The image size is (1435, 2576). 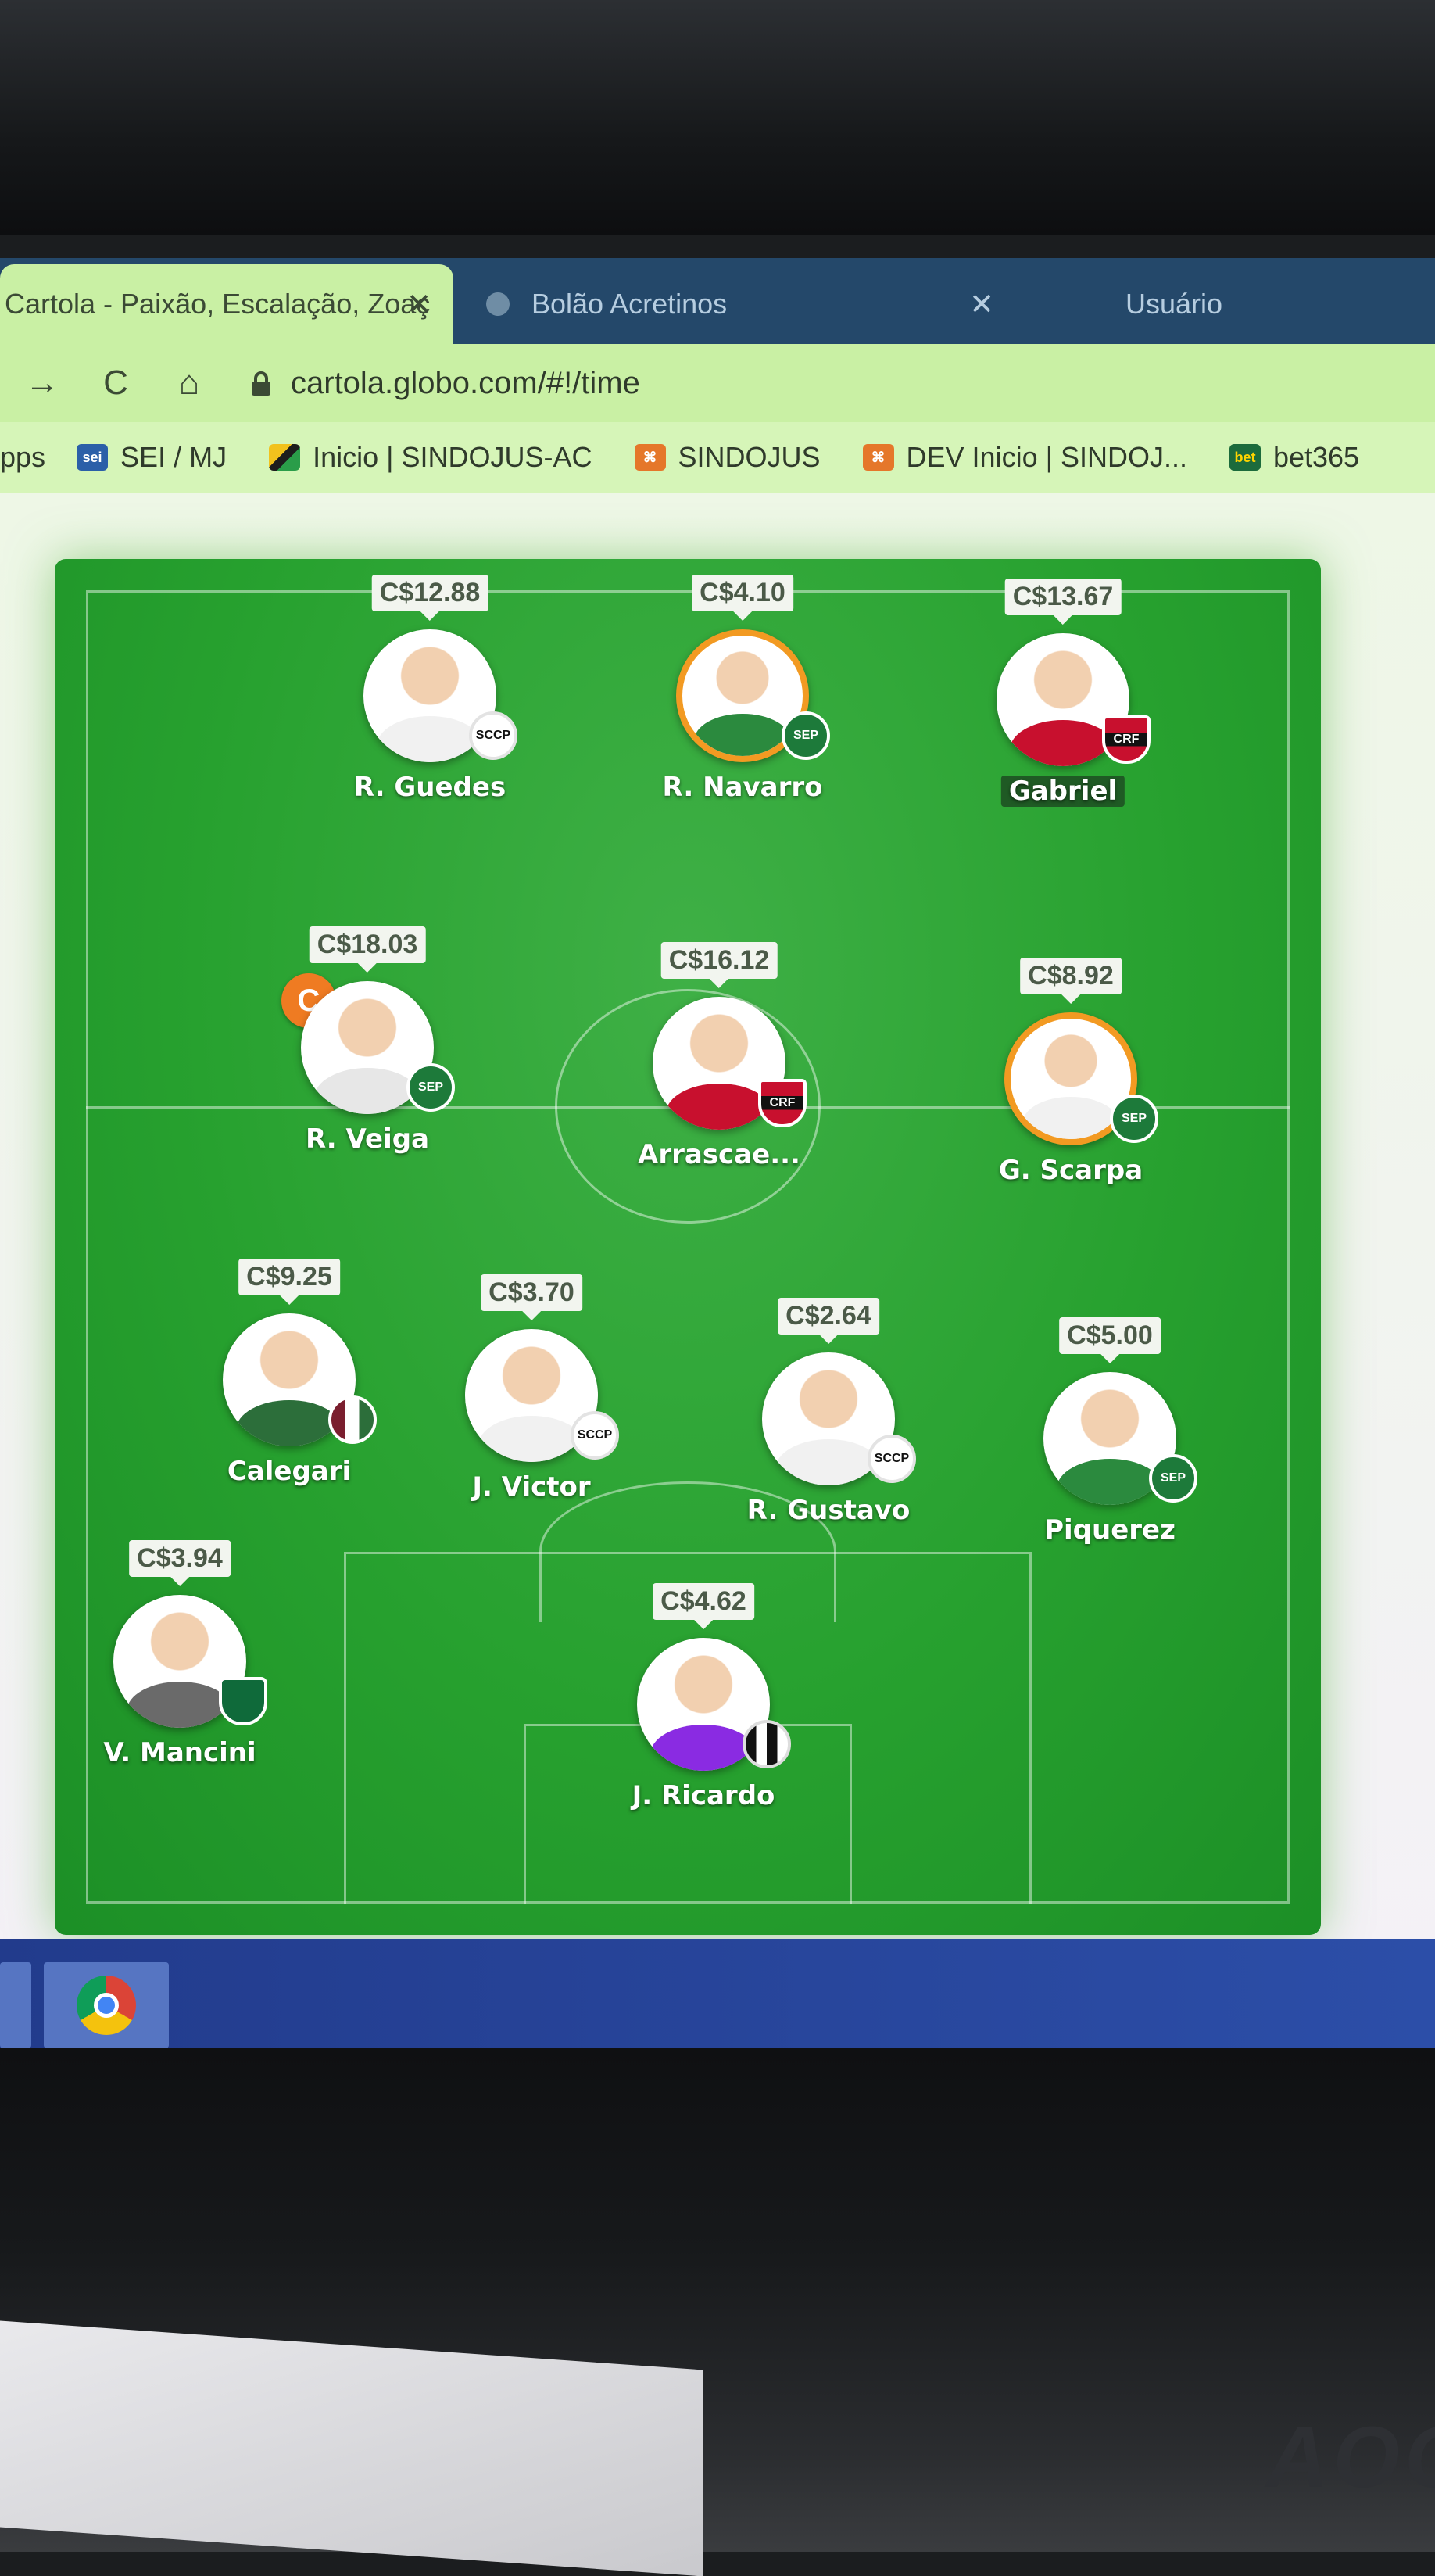 I want to click on player-price: C$2.64, so click(x=829, y=1316).